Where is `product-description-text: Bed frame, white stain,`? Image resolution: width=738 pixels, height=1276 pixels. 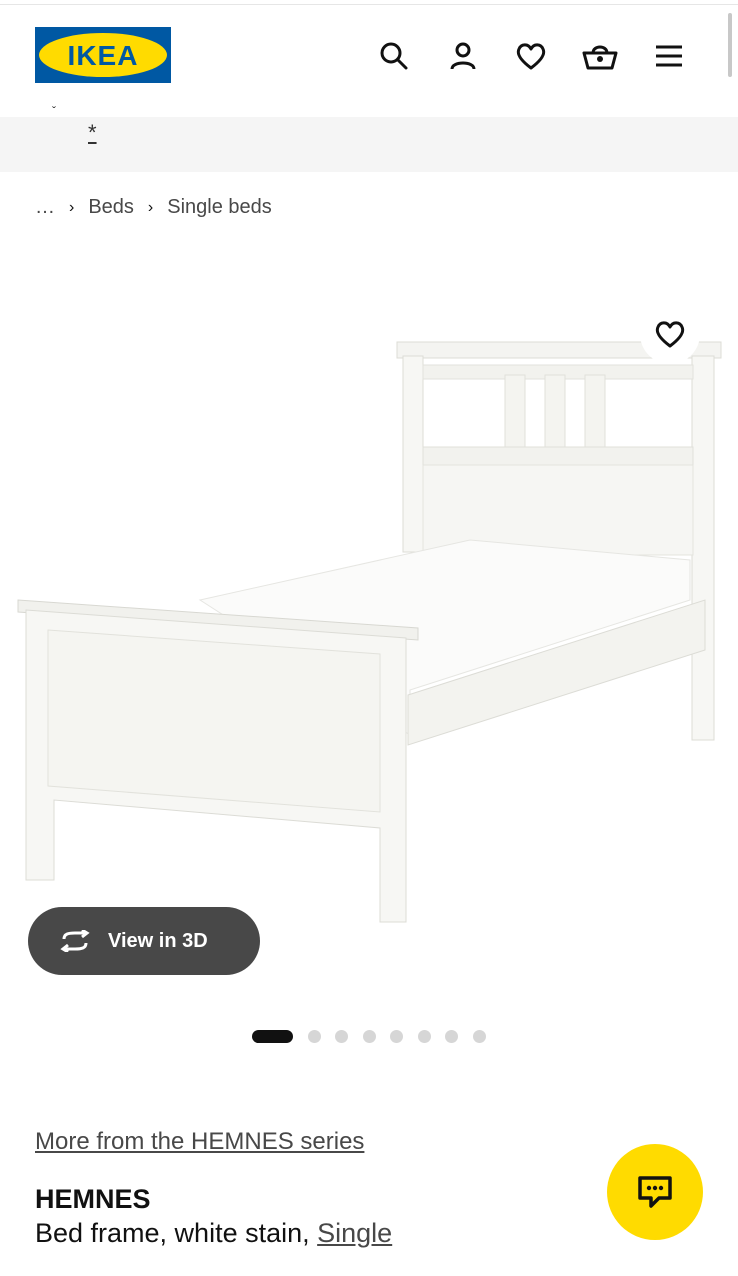
product-description-text: Bed frame, white stain, is located at coordinates (176, 1233).